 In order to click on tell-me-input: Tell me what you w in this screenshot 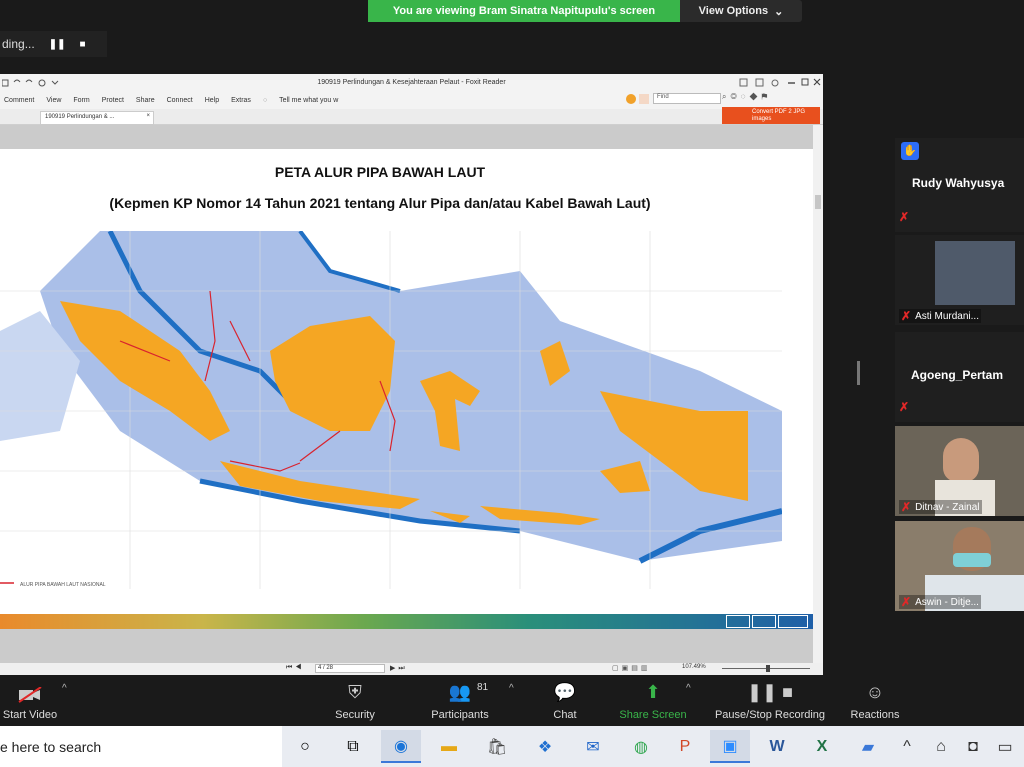, I will do `click(308, 100)`.